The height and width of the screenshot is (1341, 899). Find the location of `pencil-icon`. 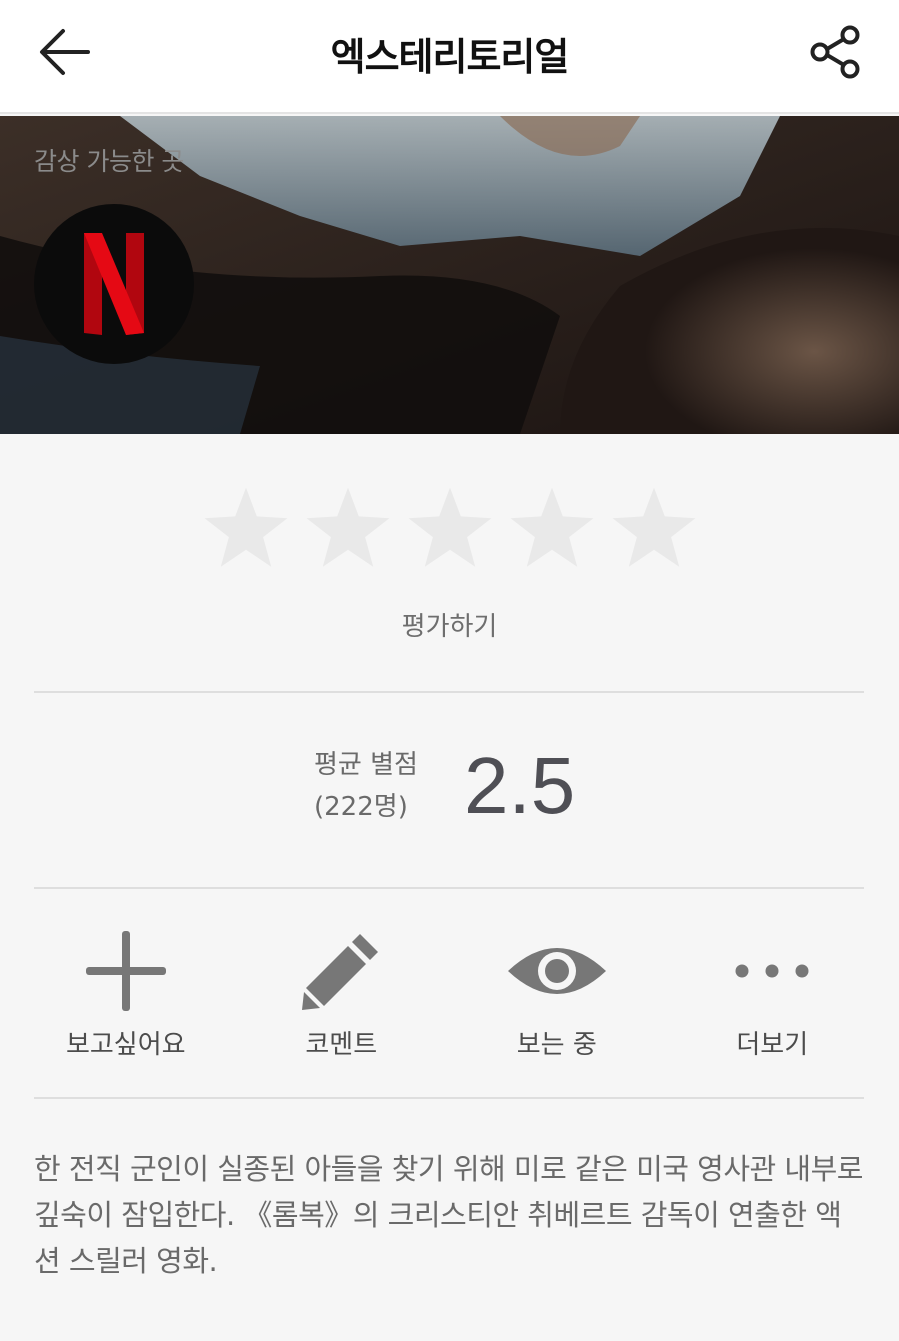

pencil-icon is located at coordinates (340, 972).